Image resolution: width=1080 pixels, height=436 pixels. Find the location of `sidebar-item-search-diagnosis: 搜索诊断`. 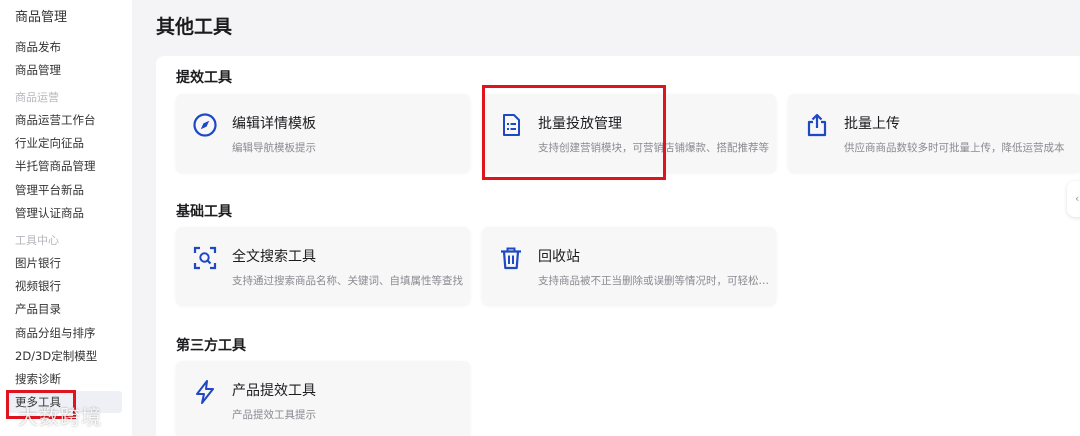

sidebar-item-search-diagnosis: 搜索诊断 is located at coordinates (38, 379).